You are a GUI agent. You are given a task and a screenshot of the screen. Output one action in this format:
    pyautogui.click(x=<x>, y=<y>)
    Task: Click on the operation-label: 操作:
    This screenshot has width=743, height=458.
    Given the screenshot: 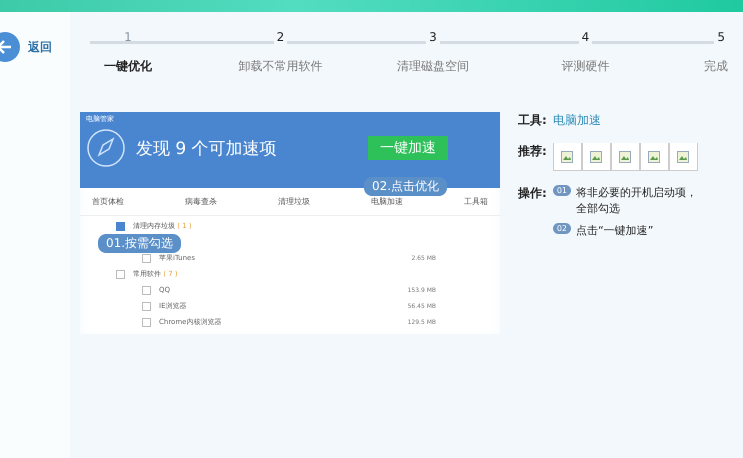 What is the action you would take?
    pyautogui.click(x=532, y=193)
    